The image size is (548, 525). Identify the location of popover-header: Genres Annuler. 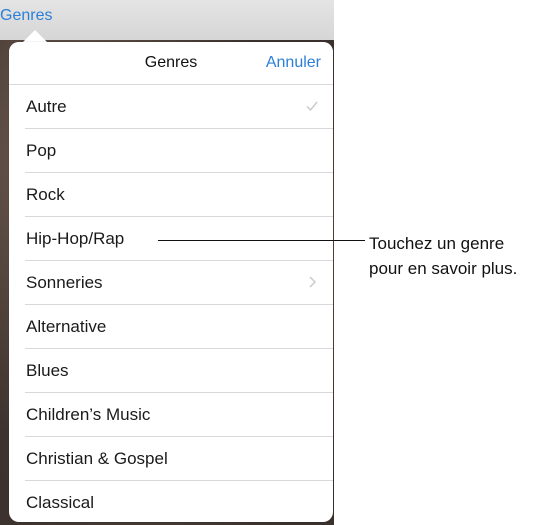
(171, 63).